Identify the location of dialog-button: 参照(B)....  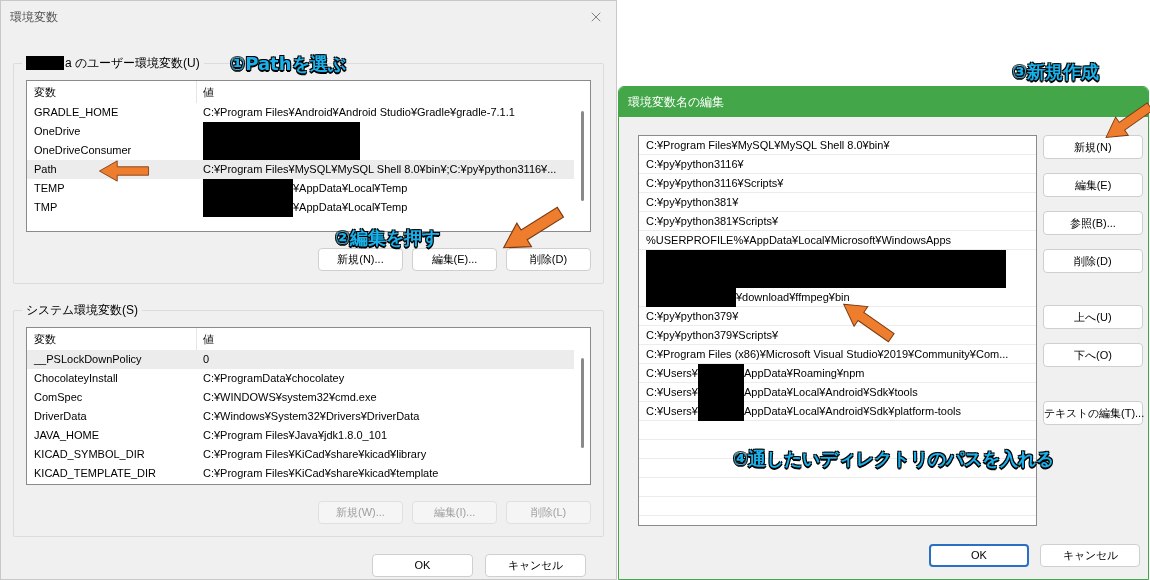
(1093, 223).